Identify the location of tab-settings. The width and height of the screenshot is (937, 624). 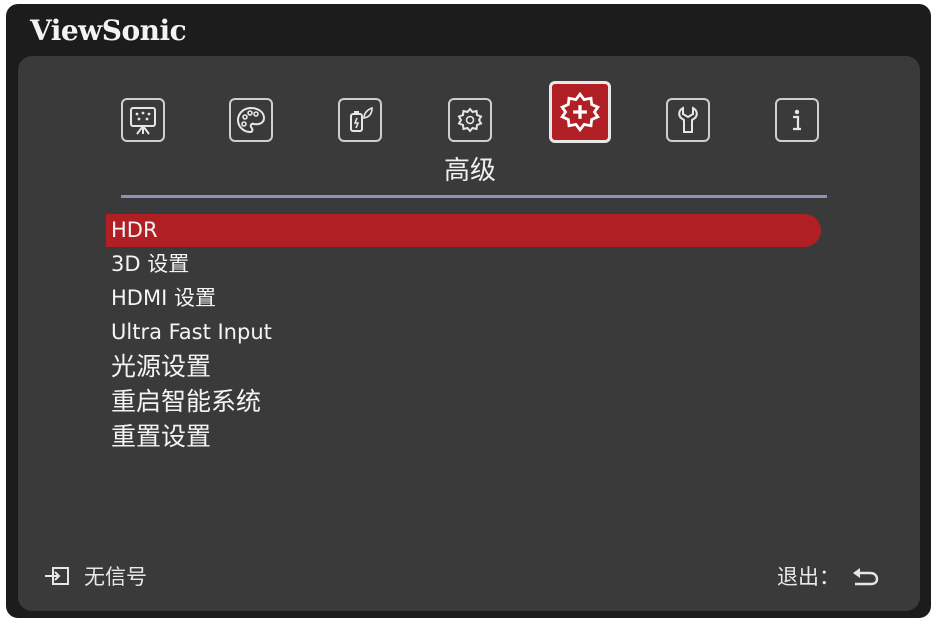
(688, 120).